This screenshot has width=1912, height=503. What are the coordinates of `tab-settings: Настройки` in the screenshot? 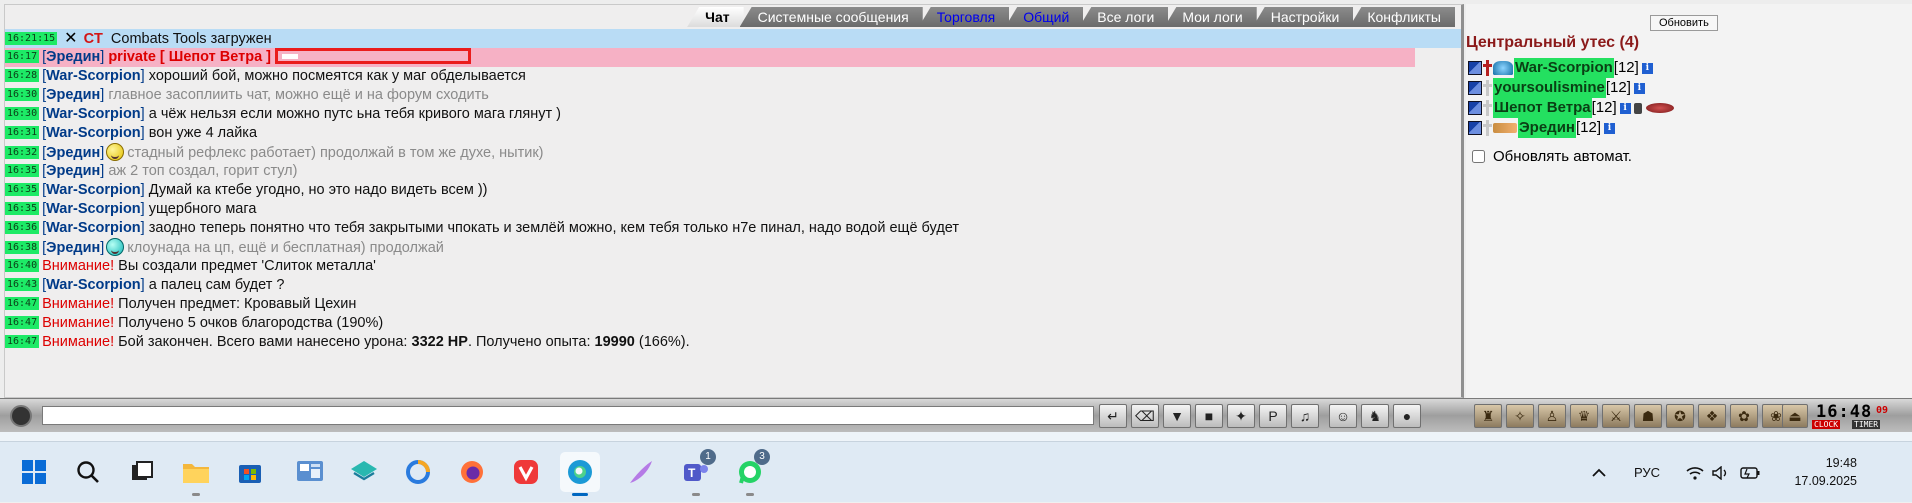 It's located at (1303, 17).